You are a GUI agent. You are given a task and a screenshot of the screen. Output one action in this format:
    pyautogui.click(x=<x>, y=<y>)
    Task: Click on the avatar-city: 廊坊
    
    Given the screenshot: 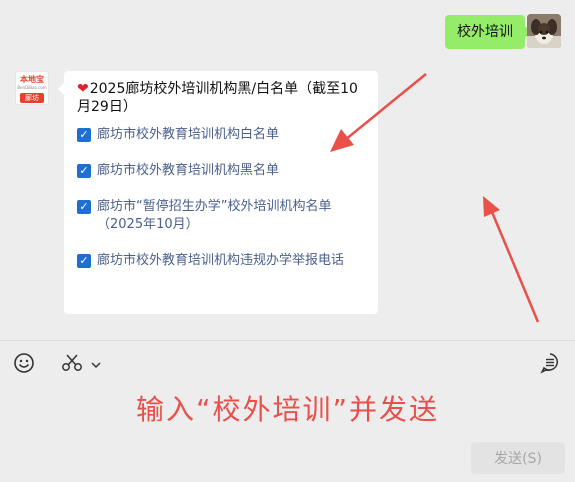 What is the action you would take?
    pyautogui.click(x=32, y=98)
    